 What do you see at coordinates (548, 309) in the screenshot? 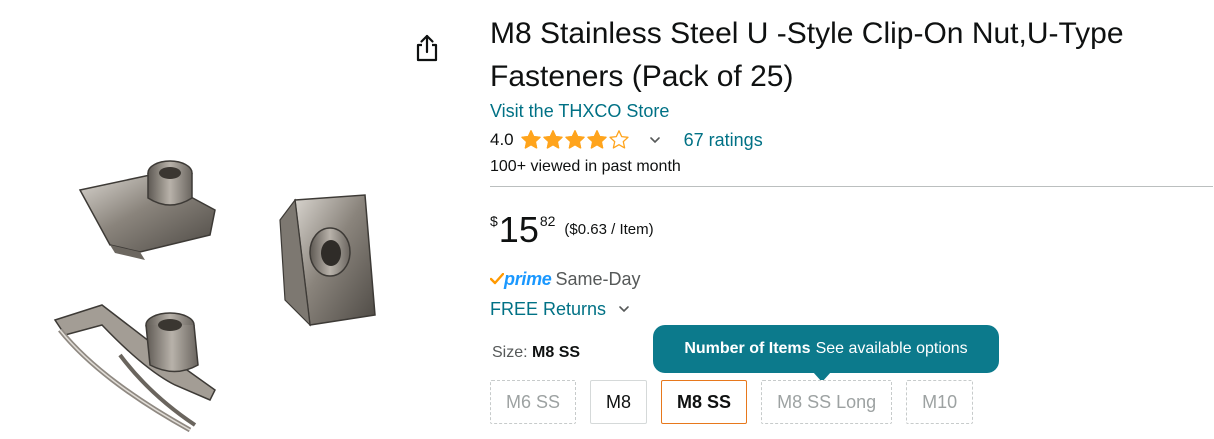
I see `free-returns-label: FREE Returns` at bounding box center [548, 309].